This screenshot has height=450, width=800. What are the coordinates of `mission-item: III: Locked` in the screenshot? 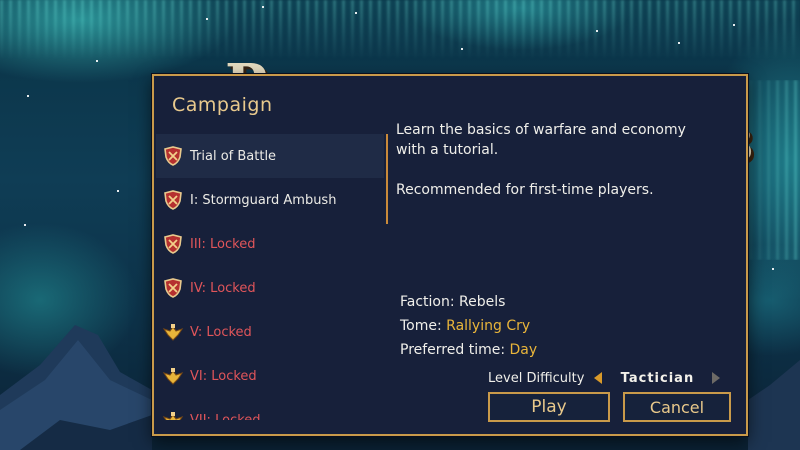 It's located at (270, 244).